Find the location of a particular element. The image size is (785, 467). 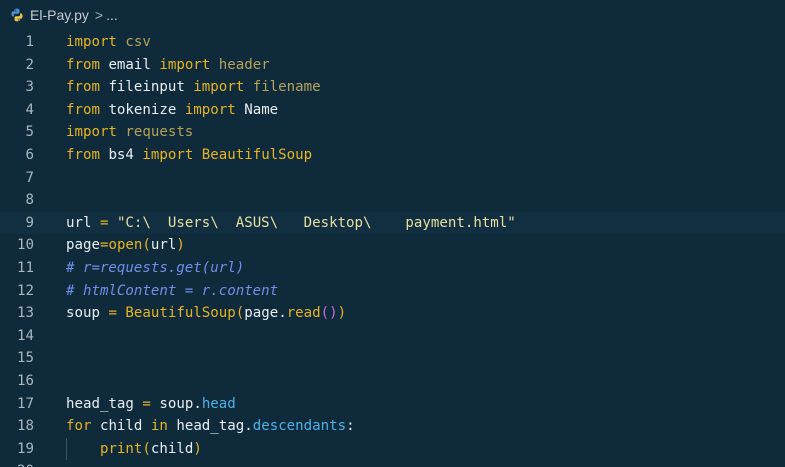

code-line: 1 import csv is located at coordinates (392, 42).